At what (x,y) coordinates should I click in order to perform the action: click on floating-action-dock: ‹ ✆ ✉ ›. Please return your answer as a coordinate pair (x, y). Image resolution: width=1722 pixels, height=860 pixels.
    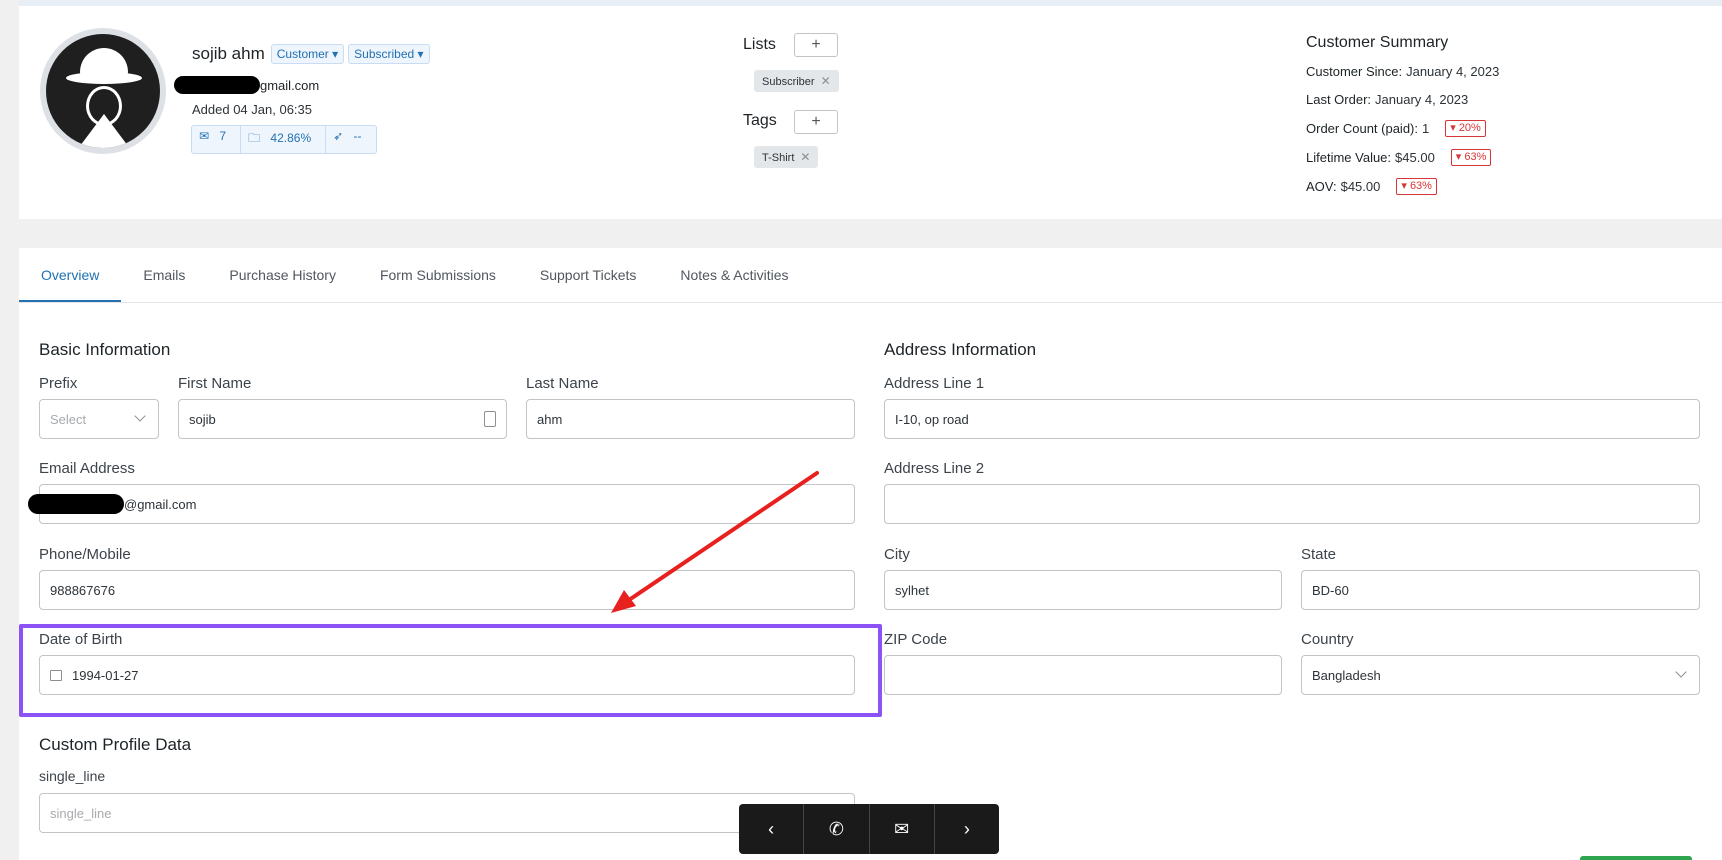
    Looking at the image, I should click on (869, 829).